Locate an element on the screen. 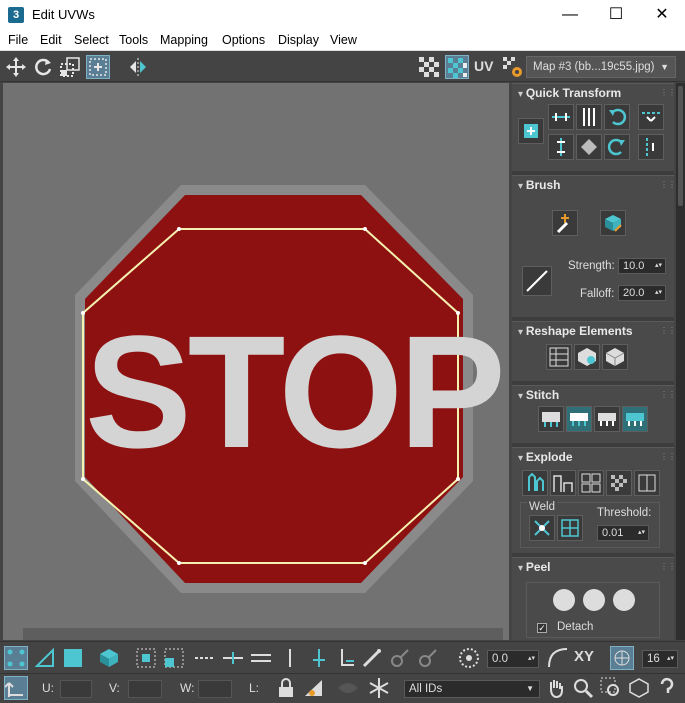 Image resolution: width=685 pixels, height=703 pixels. align-vertical-icon is located at coordinates (561, 147).